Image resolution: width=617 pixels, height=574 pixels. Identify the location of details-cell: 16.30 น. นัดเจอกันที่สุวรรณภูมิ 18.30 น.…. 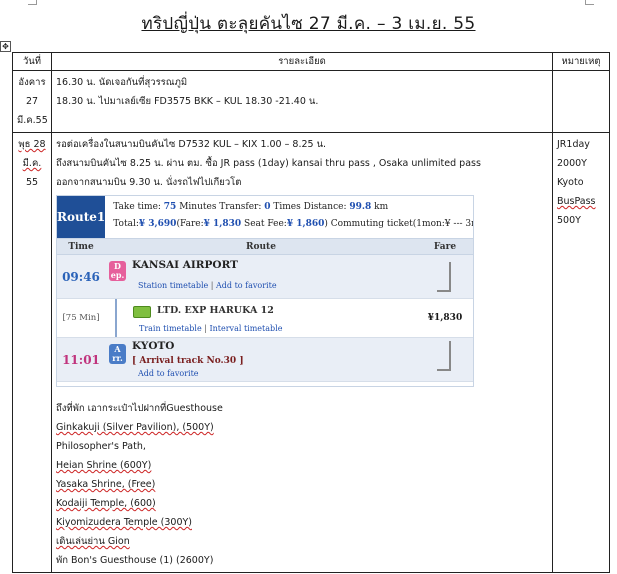
(302, 101).